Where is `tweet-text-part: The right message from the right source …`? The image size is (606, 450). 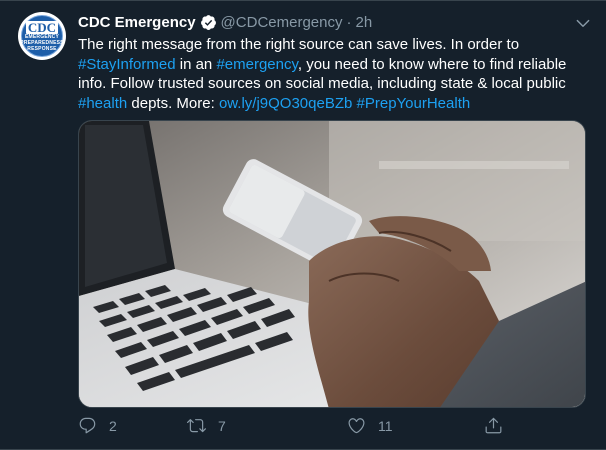 tweet-text-part: The right message from the right source … is located at coordinates (299, 44).